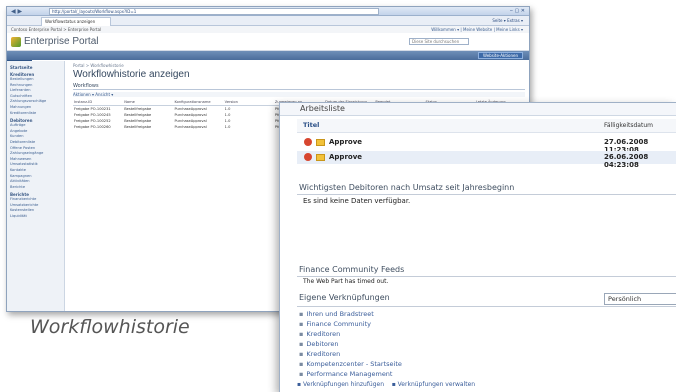  Describe the element at coordinates (500, 55) in the screenshot. I see `site-actions-button: Website-Aktionen` at that location.